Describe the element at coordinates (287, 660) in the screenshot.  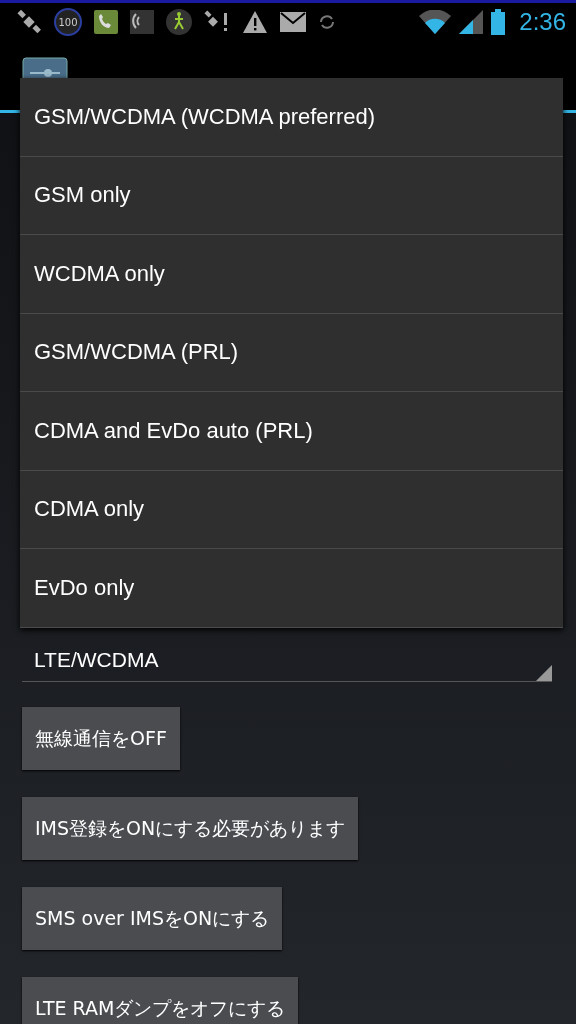
I see `network-type-dropdown: LTE/WCDMA` at that location.